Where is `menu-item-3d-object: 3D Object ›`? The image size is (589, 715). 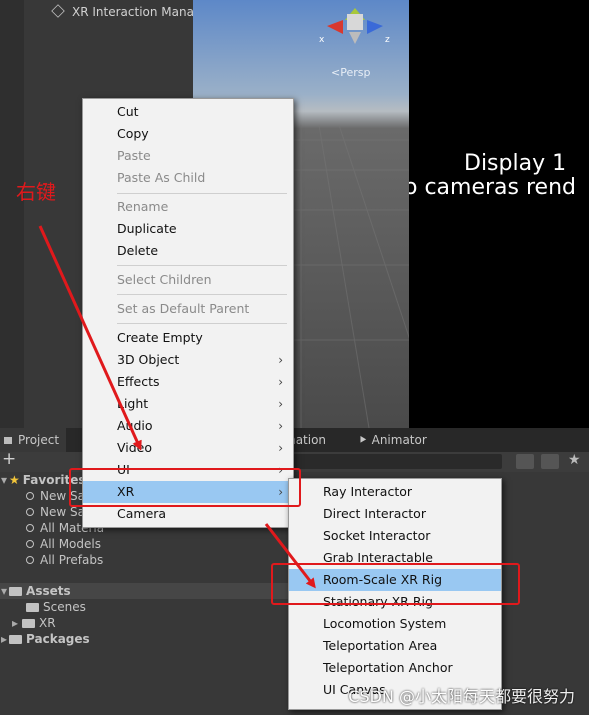
menu-item-3d-object: 3D Object › is located at coordinates (188, 360).